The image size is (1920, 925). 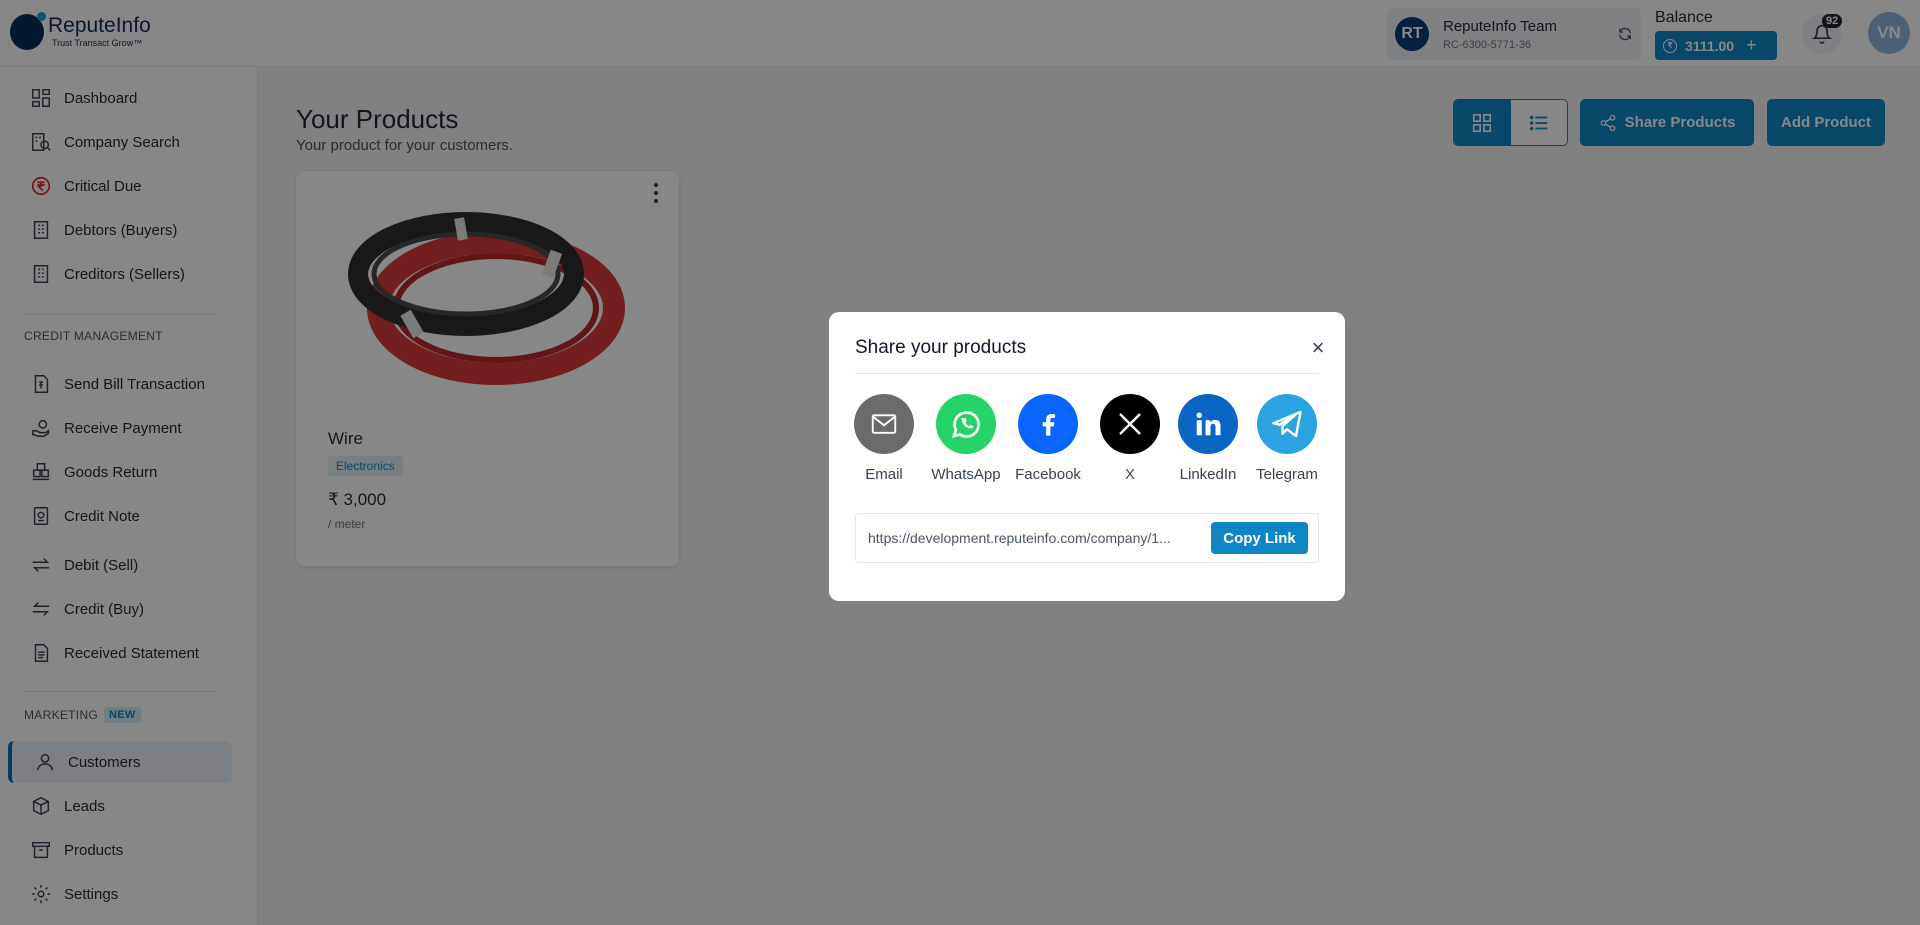 I want to click on modal-title: Share your products, so click(x=941, y=347).